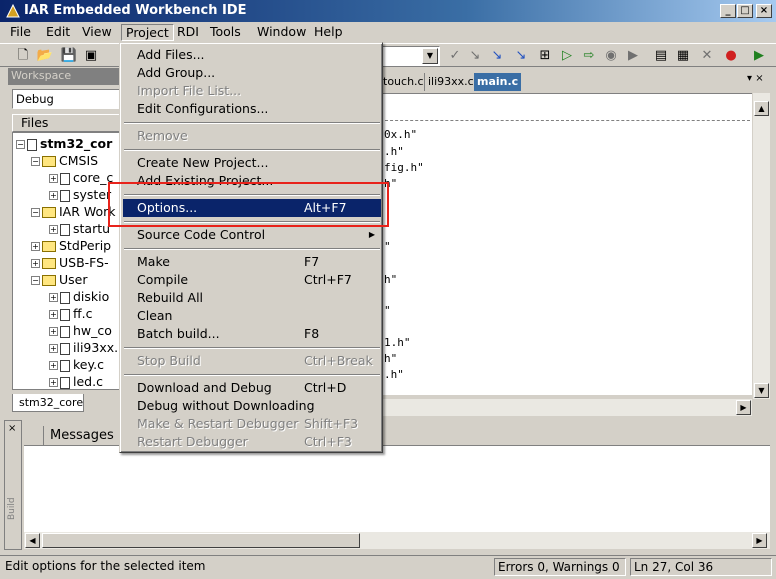 This screenshot has height=579, width=776. I want to click on tree-file: + ff.c, so click(70, 313).